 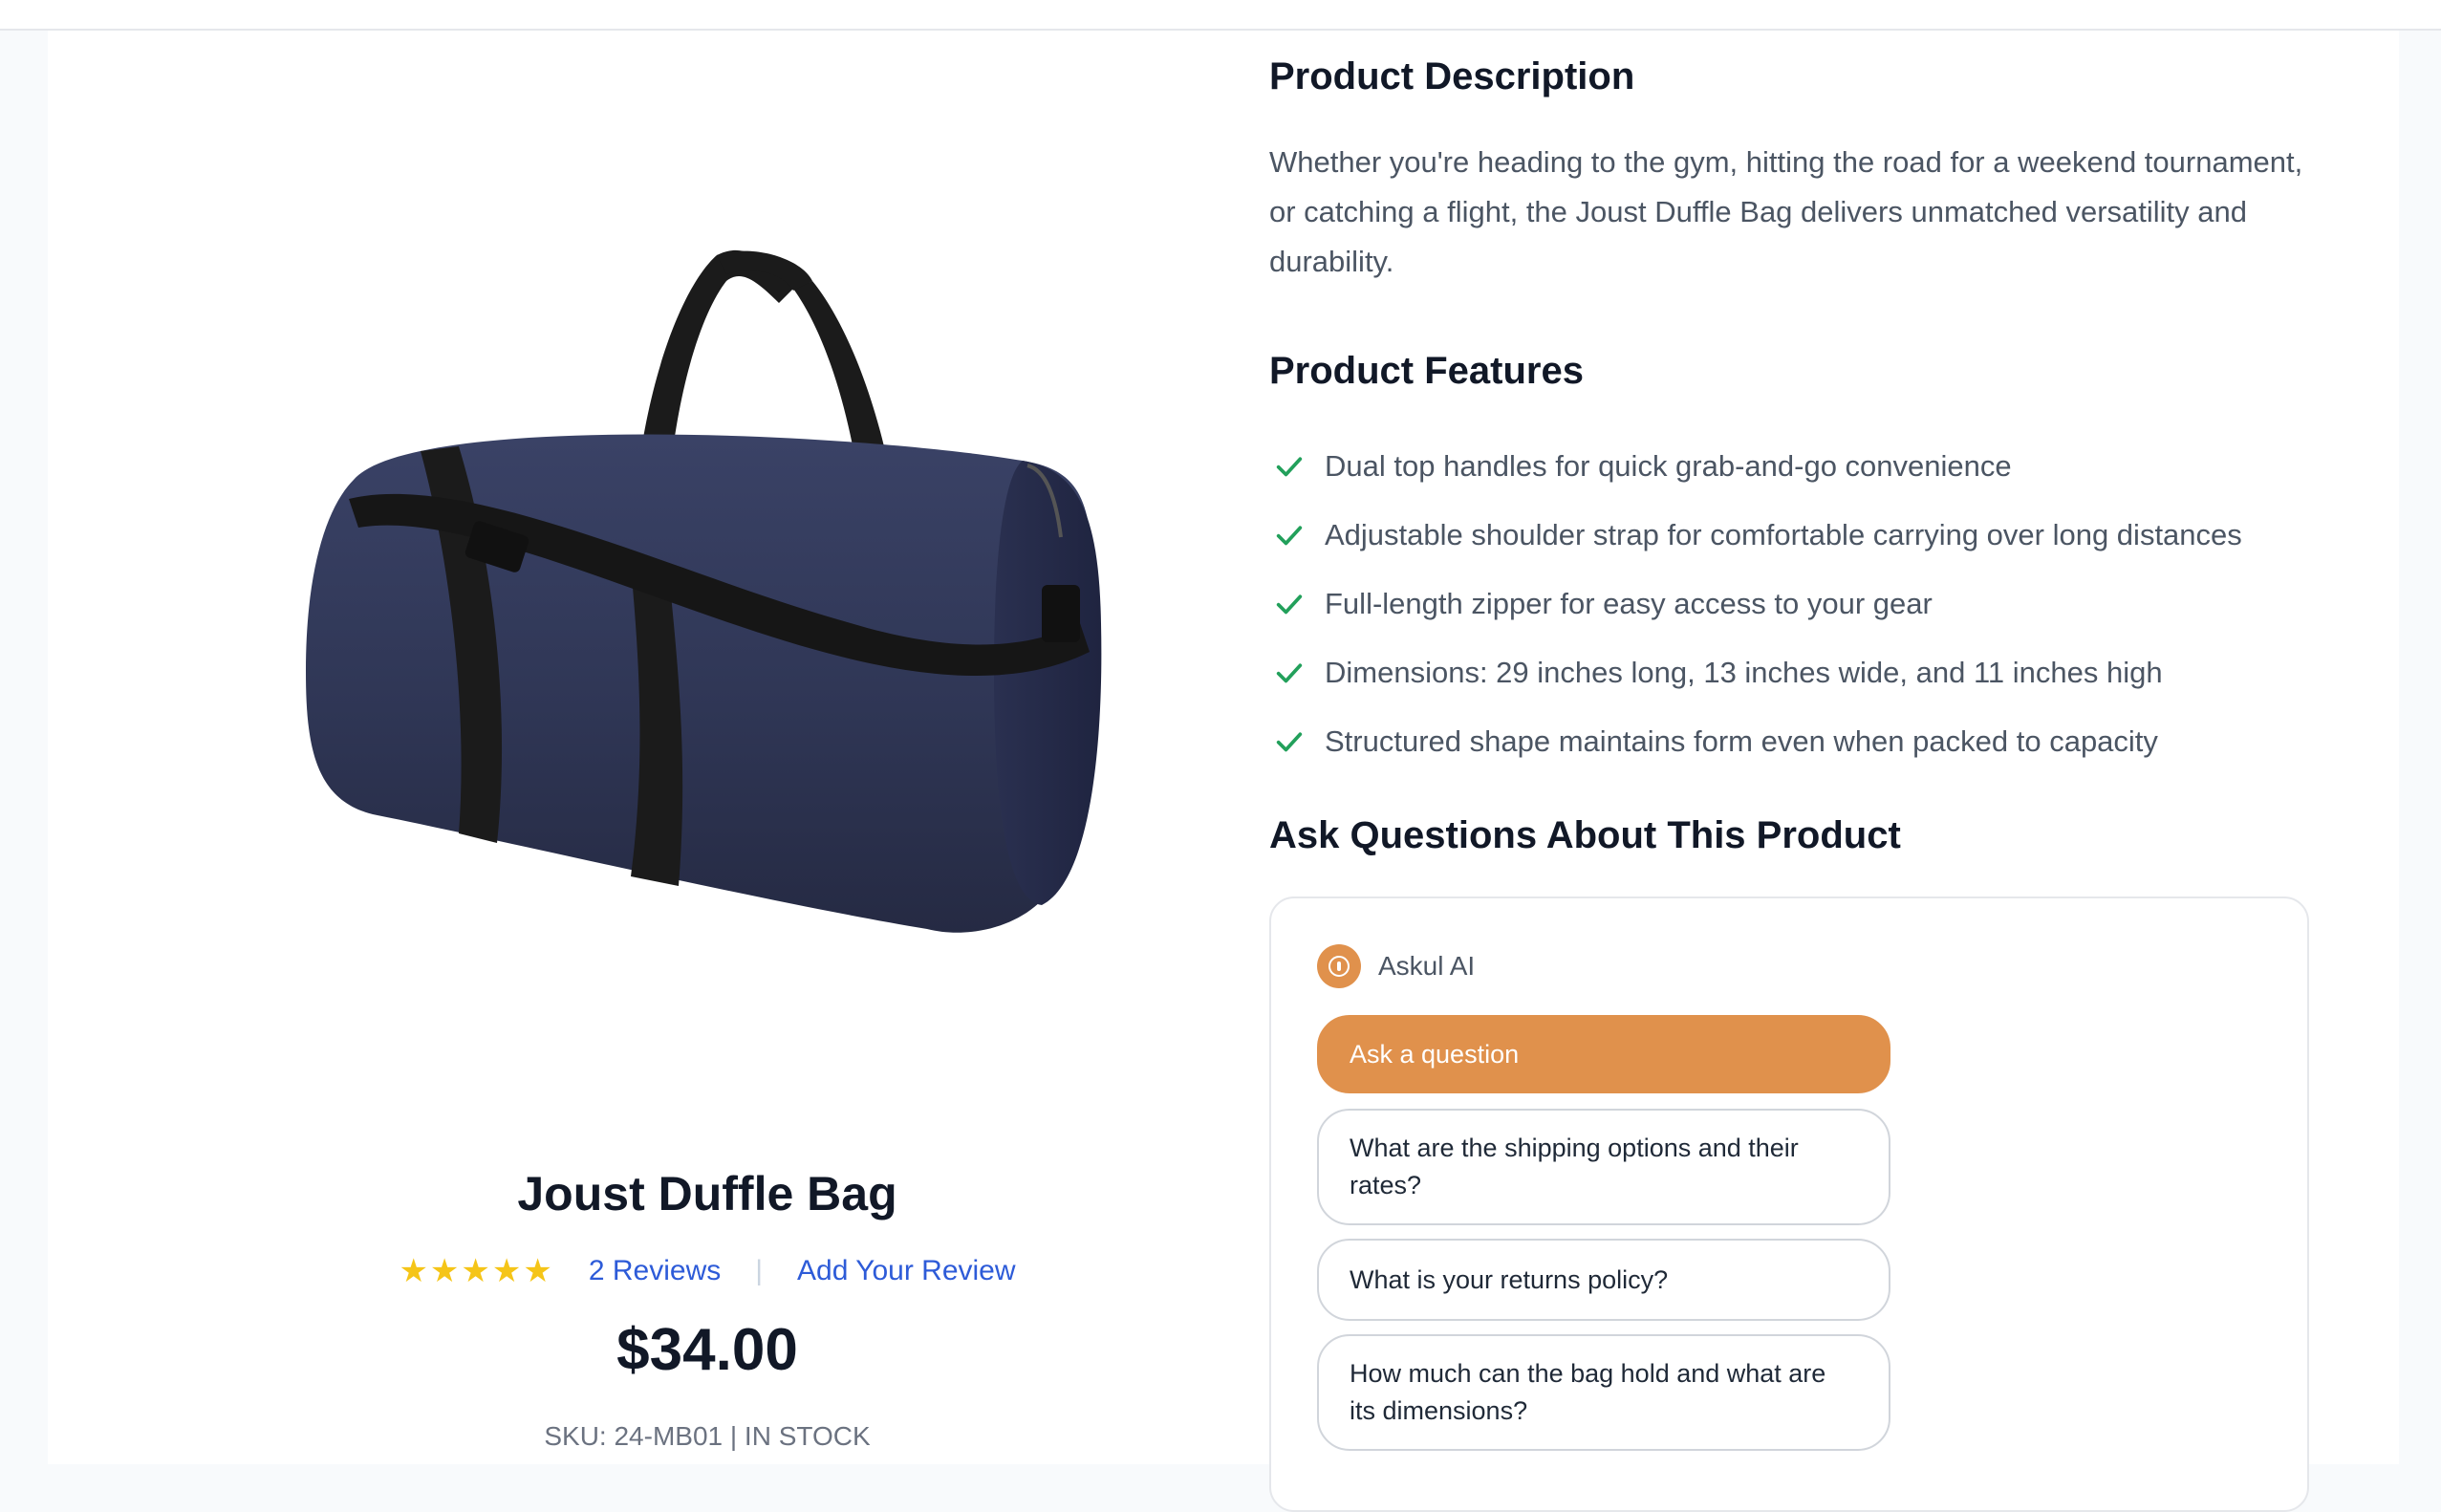 What do you see at coordinates (707, 1350) in the screenshot?
I see `product-price: $34.00` at bounding box center [707, 1350].